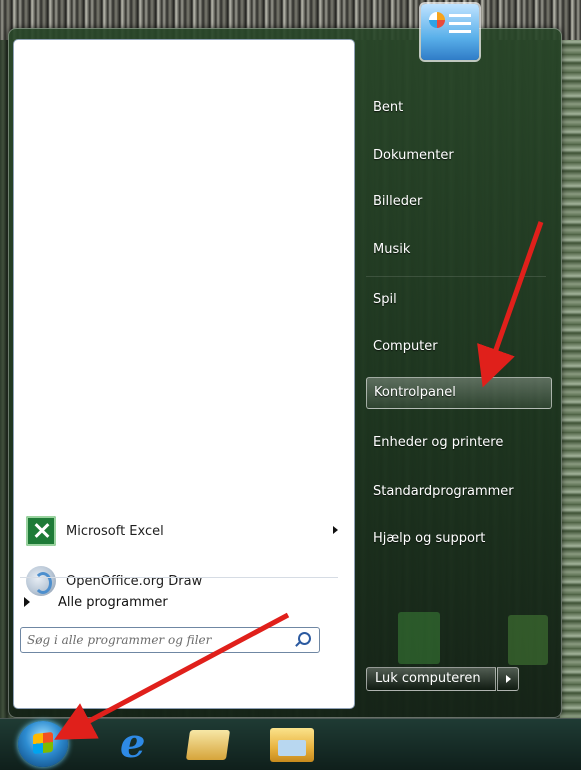 The image size is (581, 770). I want to click on right-item-musik: Musik, so click(459, 250).